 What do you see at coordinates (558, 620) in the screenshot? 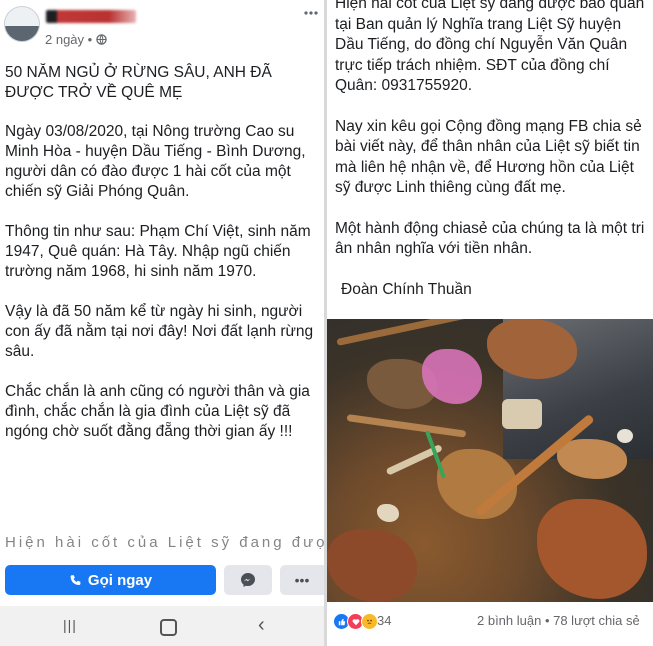
I see `comments-shares-stats: 2 bình luận • 78 lượt chia sẻ` at bounding box center [558, 620].